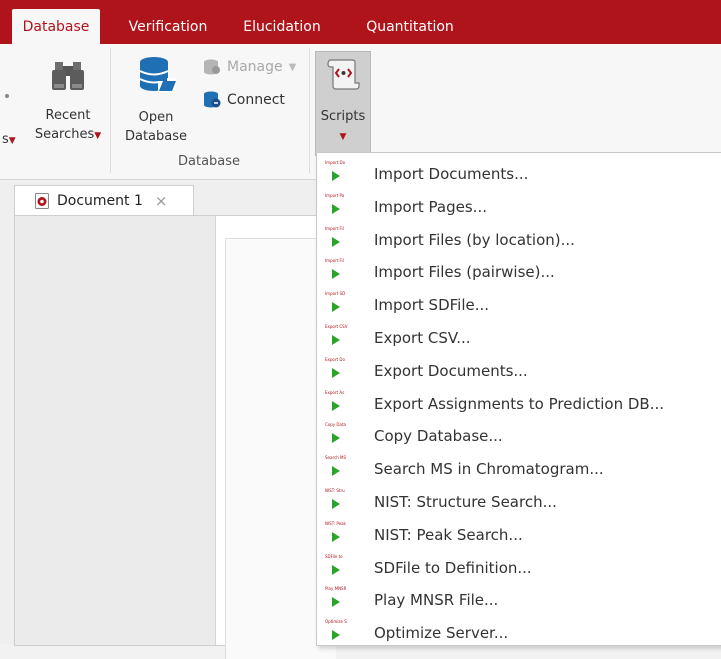  Describe the element at coordinates (335, 425) in the screenshot. I see `script-icon-caption: Copy Data` at that location.